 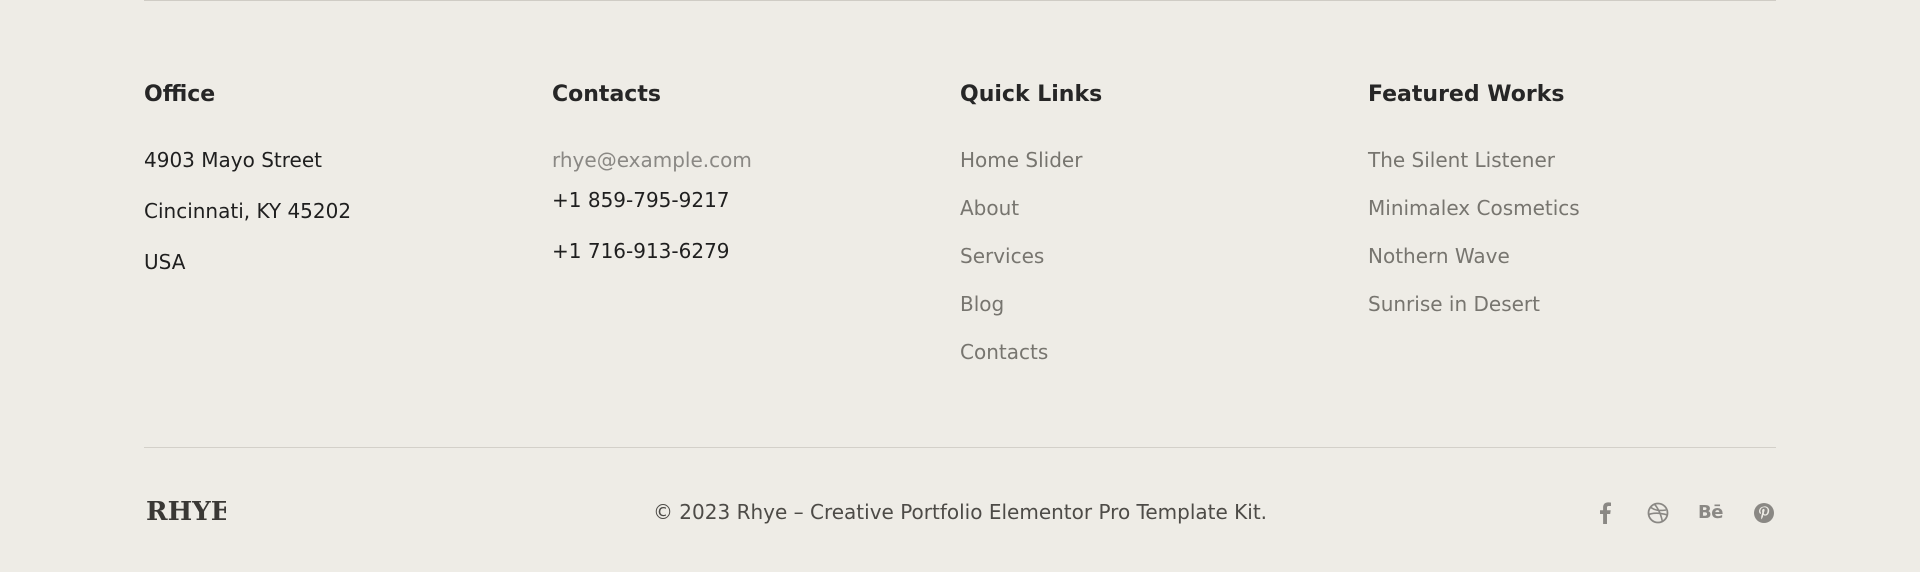 What do you see at coordinates (1763, 512) in the screenshot?
I see `pinterest-icon` at bounding box center [1763, 512].